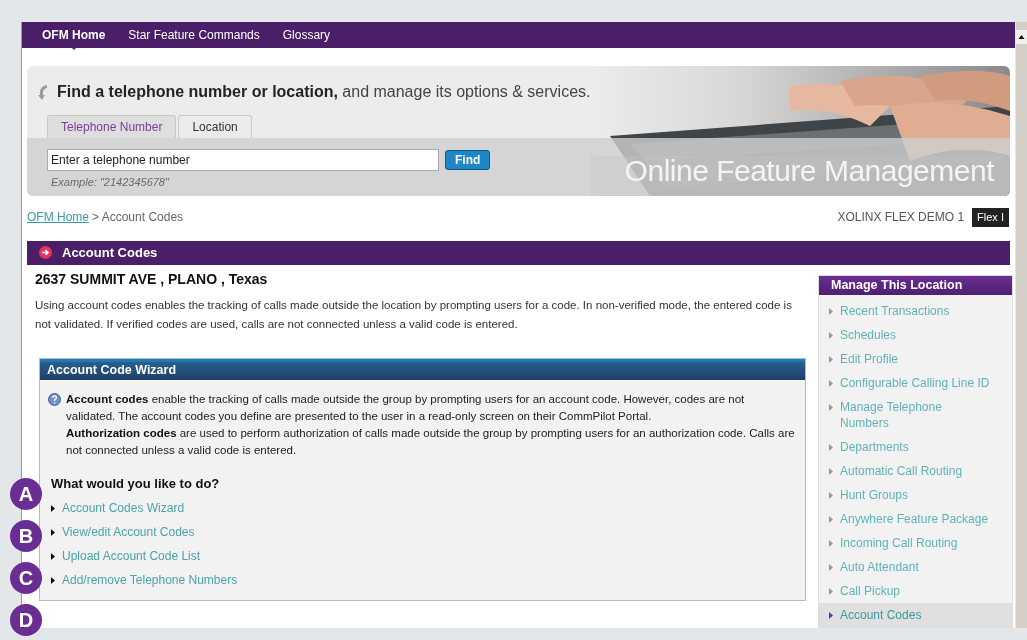 This screenshot has width=1027, height=640. I want to click on nav-link: OFM Home, so click(74, 35).